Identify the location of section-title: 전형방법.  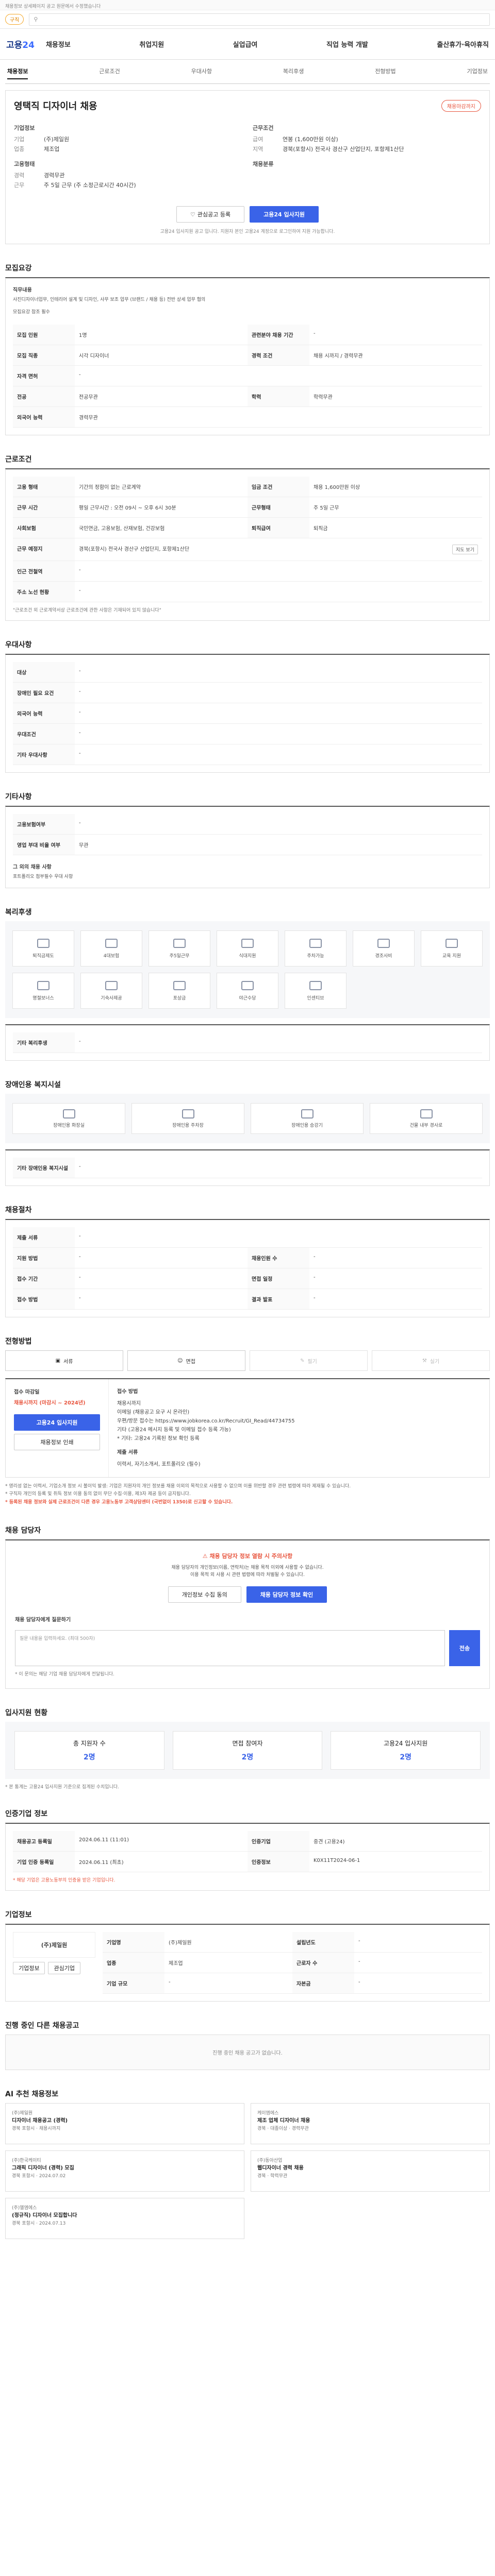
(19, 1341).